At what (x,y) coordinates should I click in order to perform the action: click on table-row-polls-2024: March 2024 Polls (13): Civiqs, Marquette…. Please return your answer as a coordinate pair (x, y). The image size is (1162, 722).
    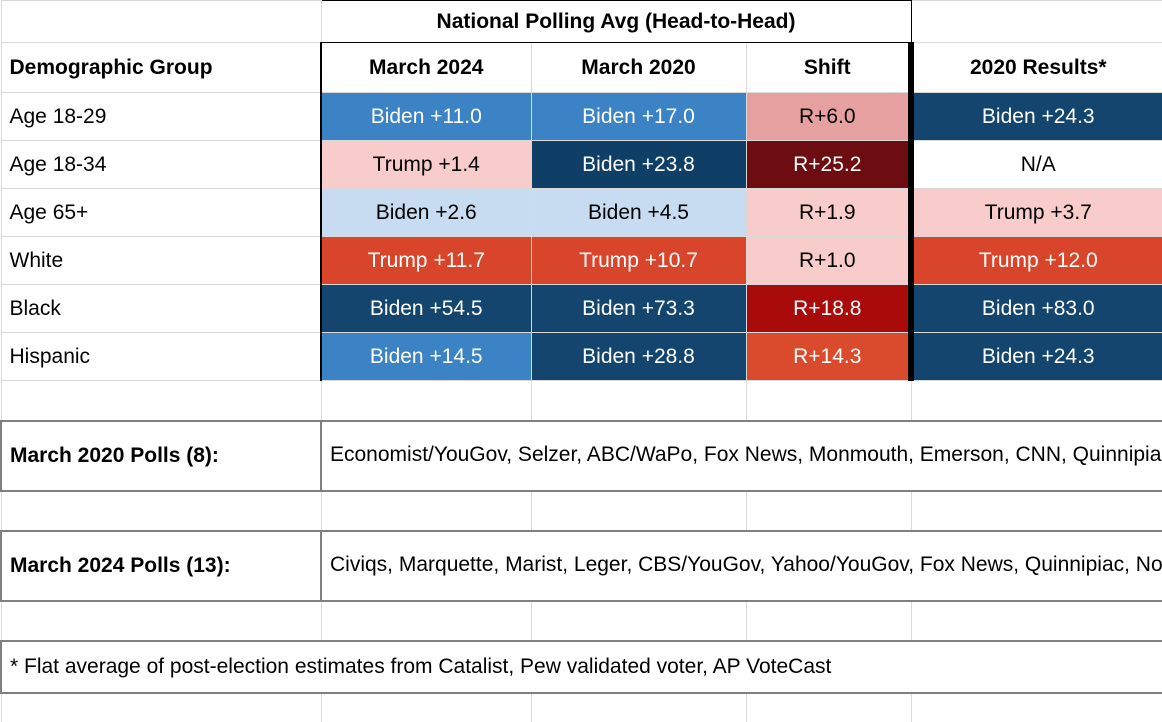
    Looking at the image, I should click on (581, 565).